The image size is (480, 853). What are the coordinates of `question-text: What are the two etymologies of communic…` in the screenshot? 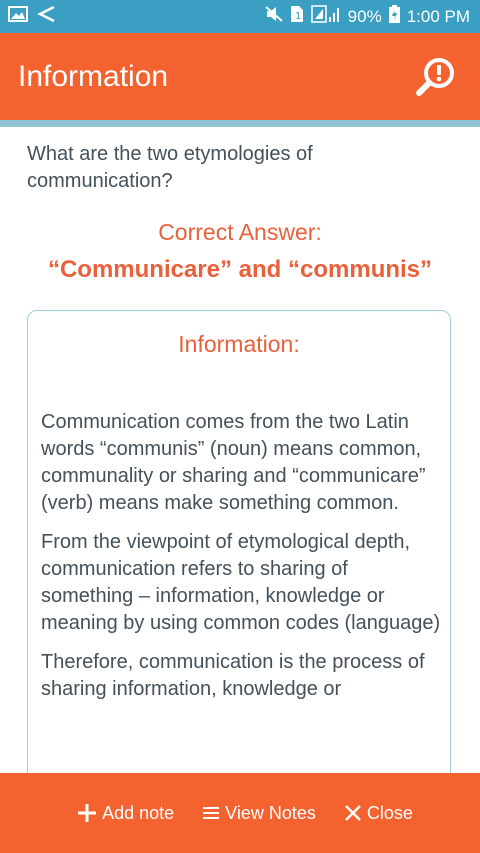 It's located at (170, 167).